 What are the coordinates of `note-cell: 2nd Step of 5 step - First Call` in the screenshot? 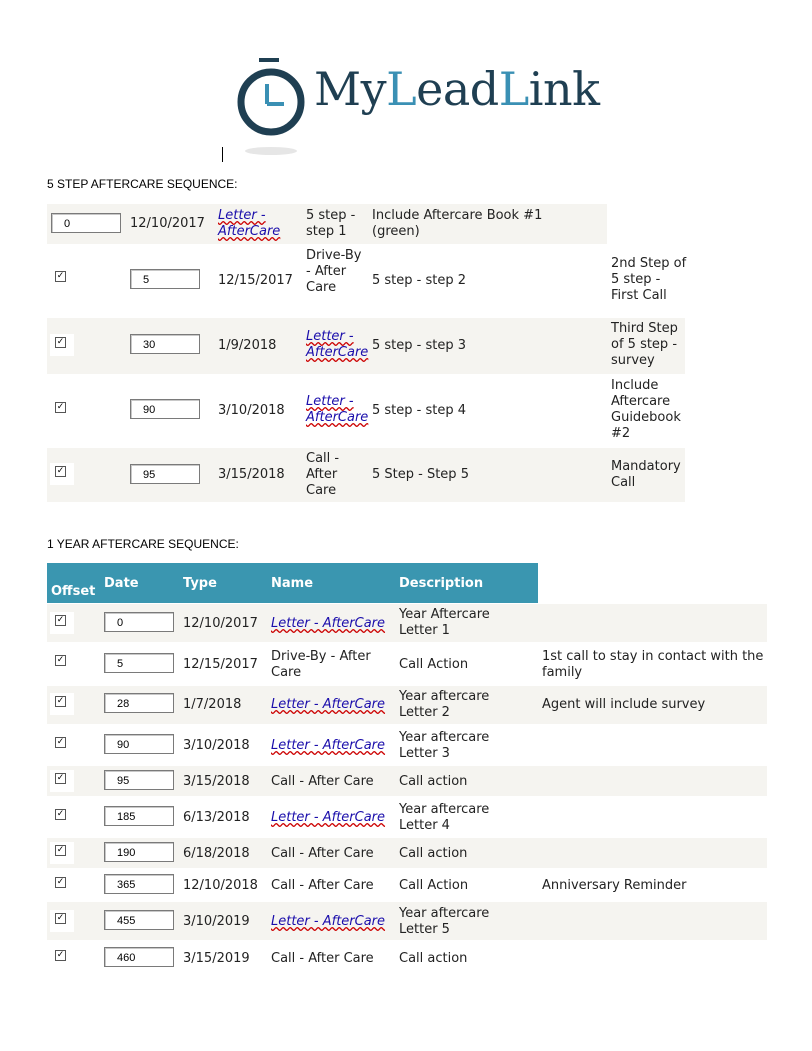 It's located at (649, 279).